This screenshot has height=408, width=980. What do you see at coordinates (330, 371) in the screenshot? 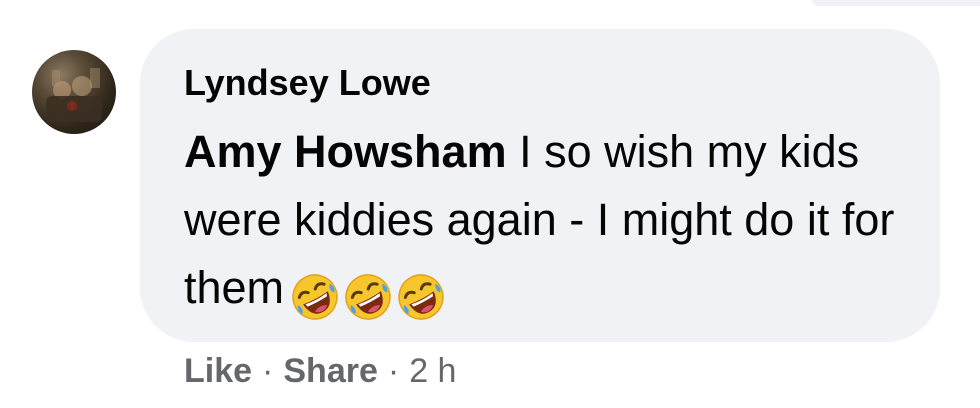
I see `share-button: Share` at bounding box center [330, 371].